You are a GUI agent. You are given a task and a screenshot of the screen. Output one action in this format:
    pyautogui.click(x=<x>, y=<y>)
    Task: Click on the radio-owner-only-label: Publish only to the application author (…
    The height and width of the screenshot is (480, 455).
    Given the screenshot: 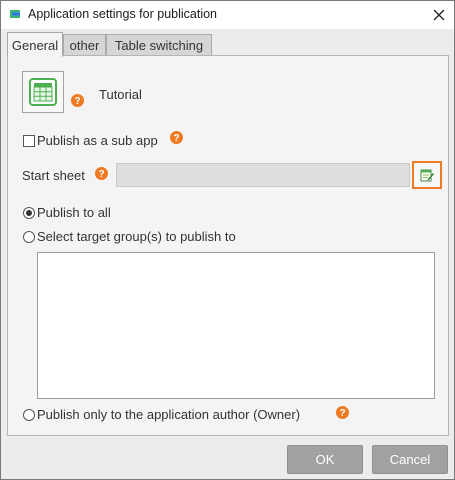 What is the action you would take?
    pyautogui.click(x=169, y=414)
    